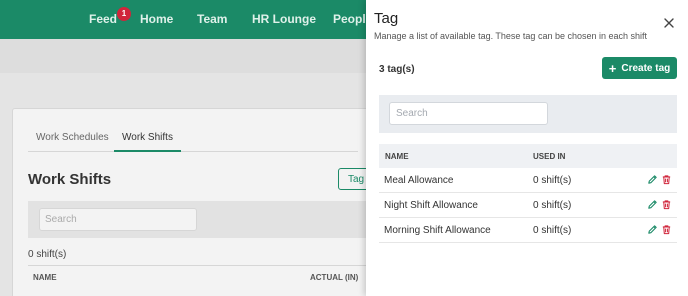 The height and width of the screenshot is (296, 688). What do you see at coordinates (118, 219) in the screenshot?
I see `shift-search-input: Search` at bounding box center [118, 219].